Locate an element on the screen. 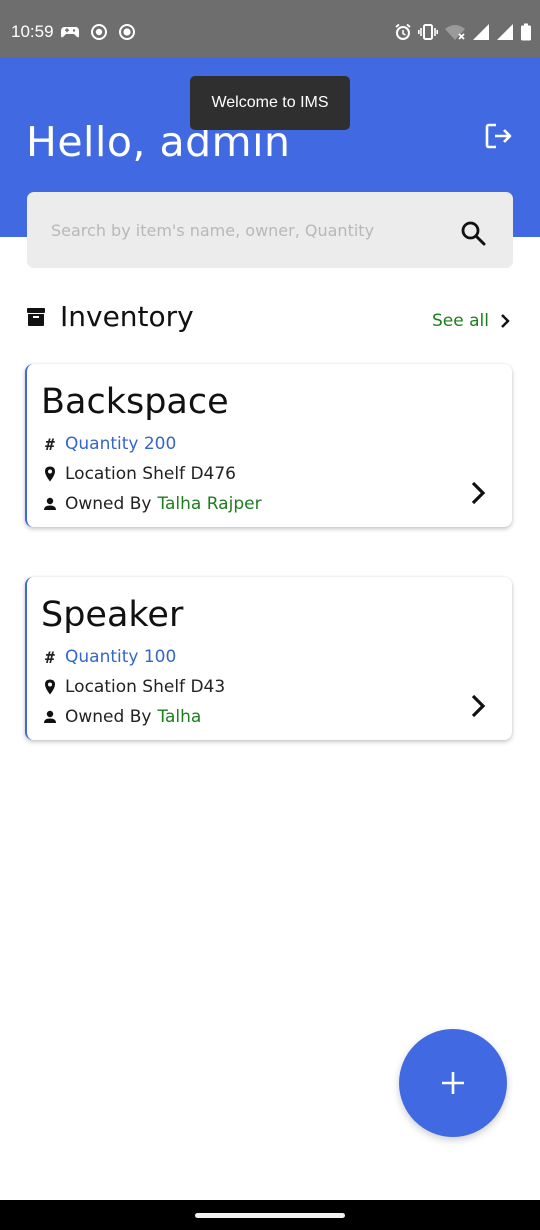 The width and height of the screenshot is (540, 1230). record-icon is located at coordinates (99, 32).